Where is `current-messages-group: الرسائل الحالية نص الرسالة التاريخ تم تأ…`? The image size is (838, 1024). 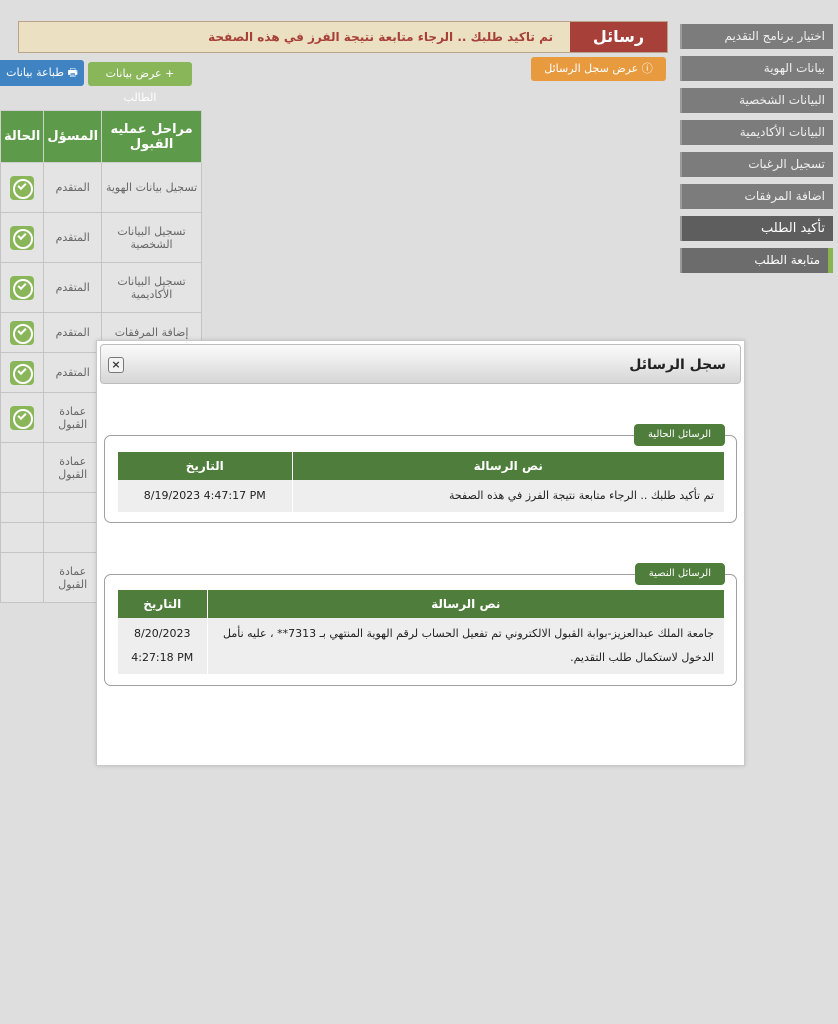 current-messages-group: الرسائل الحالية نص الرسالة التاريخ تم تأ… is located at coordinates (420, 473).